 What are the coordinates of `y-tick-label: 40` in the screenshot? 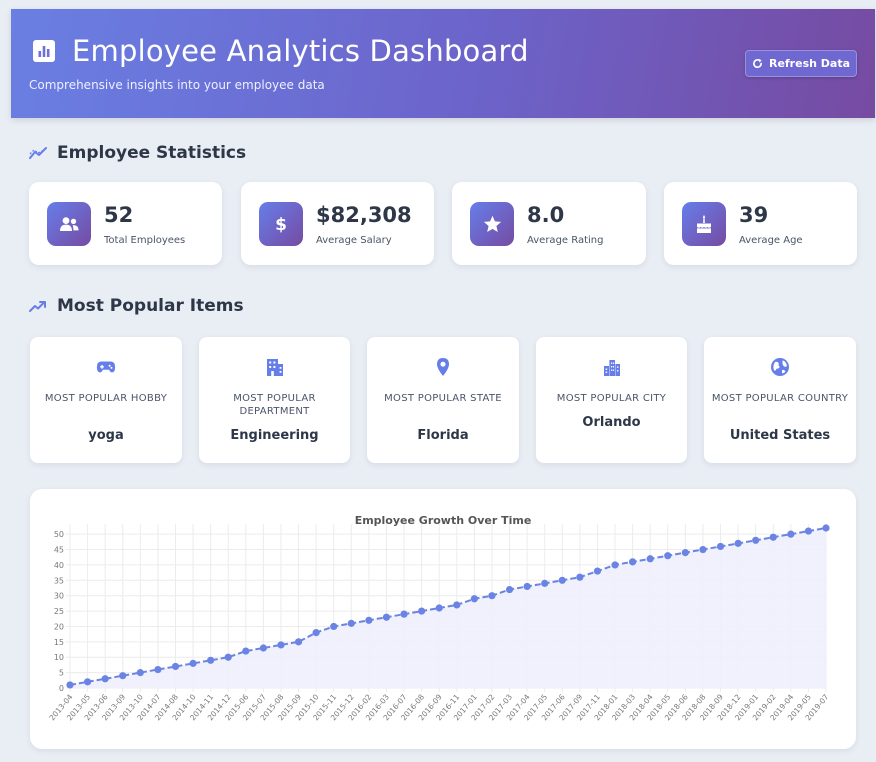 It's located at (59, 565).